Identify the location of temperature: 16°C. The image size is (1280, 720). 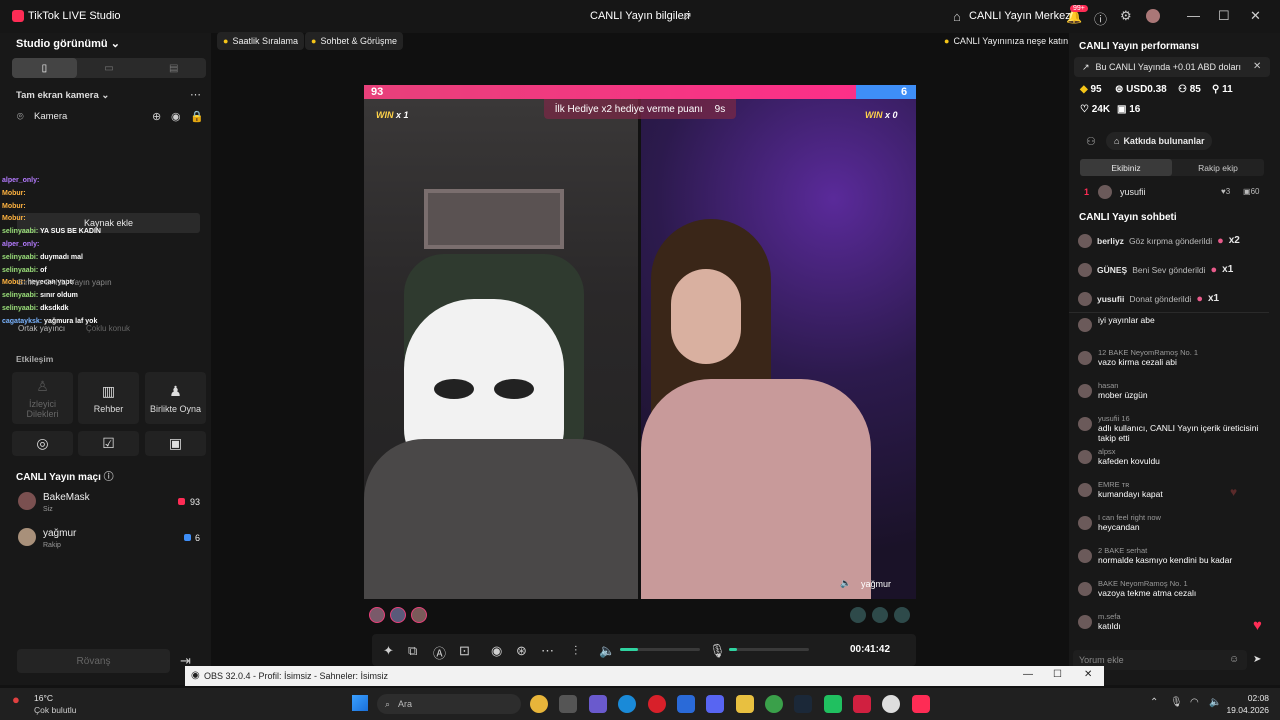
(43, 698).